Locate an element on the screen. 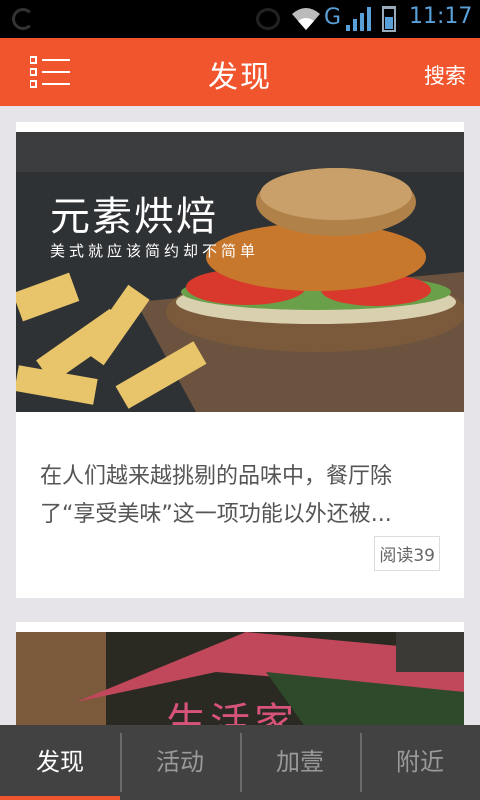 The height and width of the screenshot is (800, 480). sync-icon is located at coordinates (23, 19).